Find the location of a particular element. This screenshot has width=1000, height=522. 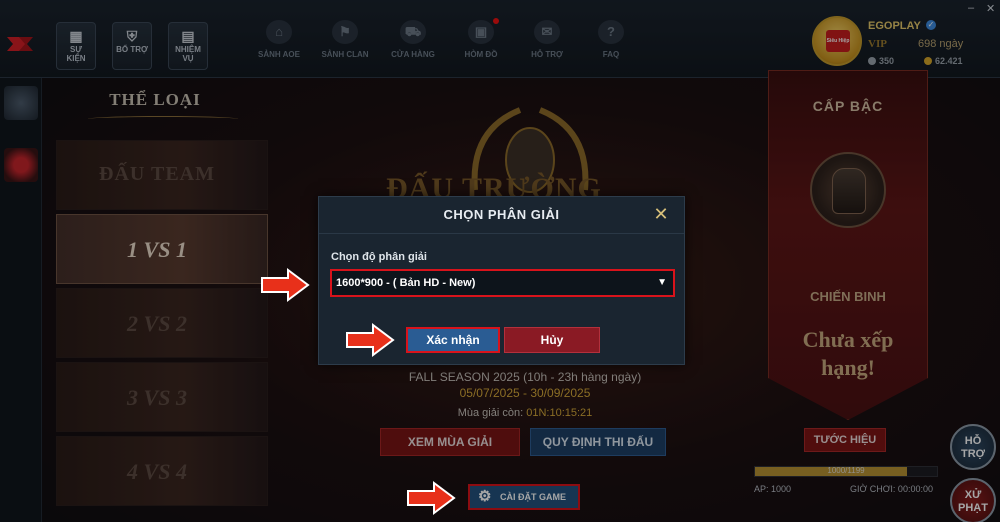

cancel-button: Hủy is located at coordinates (552, 340).